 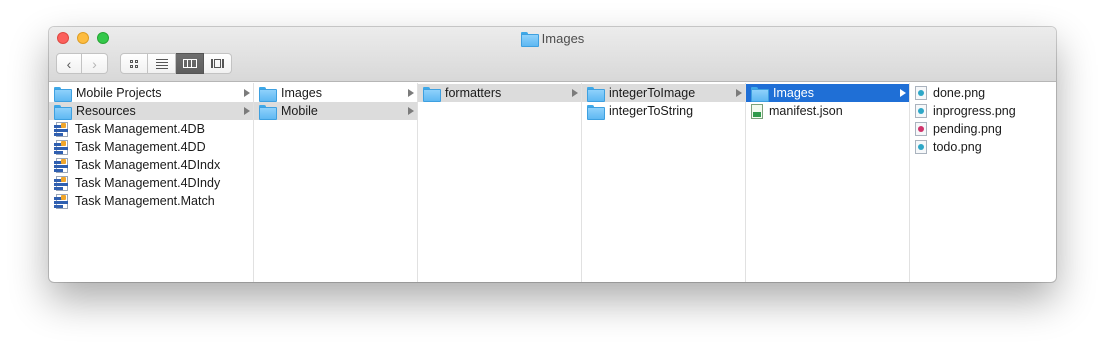 What do you see at coordinates (299, 111) in the screenshot?
I see `browser-item-label: Mobile` at bounding box center [299, 111].